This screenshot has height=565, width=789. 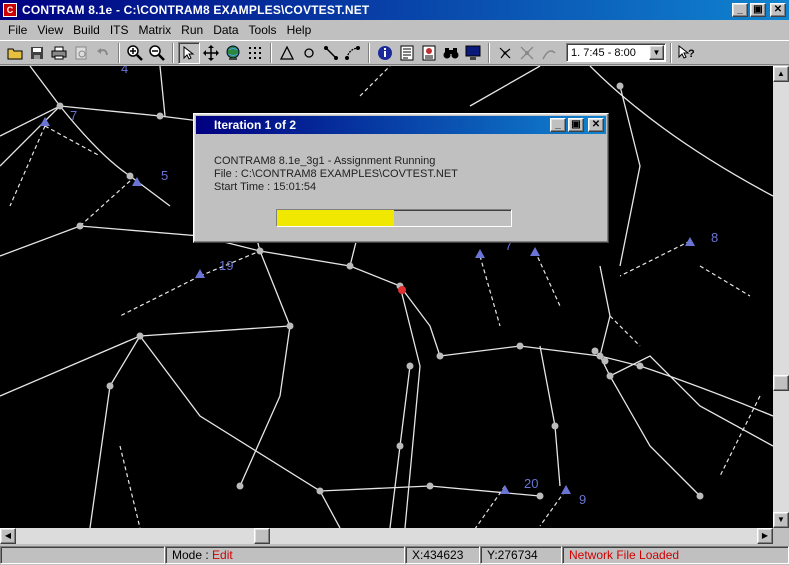 What do you see at coordinates (103, 53) in the screenshot?
I see `undo-icon` at bounding box center [103, 53].